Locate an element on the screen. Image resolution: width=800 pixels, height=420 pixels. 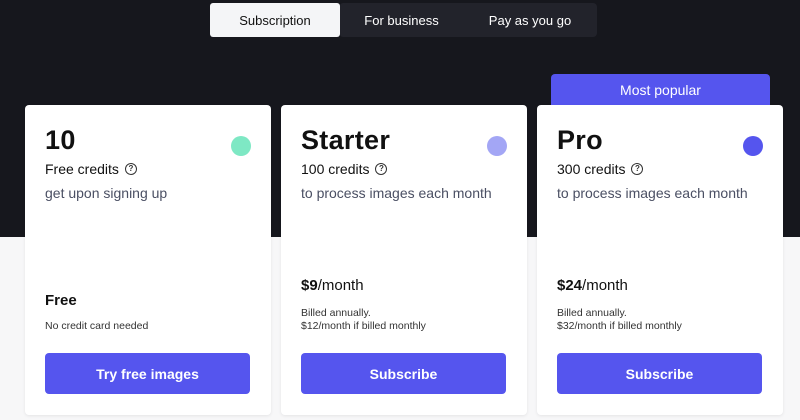
pricing-tabs: Subscription For business Pay as you go is located at coordinates (403, 20).